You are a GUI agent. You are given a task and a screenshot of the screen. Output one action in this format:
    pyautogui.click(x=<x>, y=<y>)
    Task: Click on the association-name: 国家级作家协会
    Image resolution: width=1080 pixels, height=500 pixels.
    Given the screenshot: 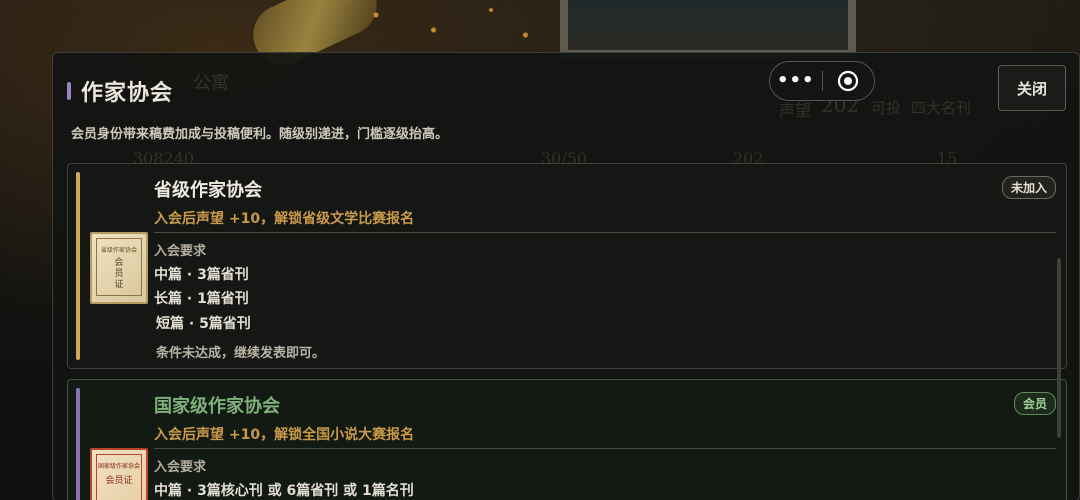 What is the action you would take?
    pyautogui.click(x=217, y=406)
    